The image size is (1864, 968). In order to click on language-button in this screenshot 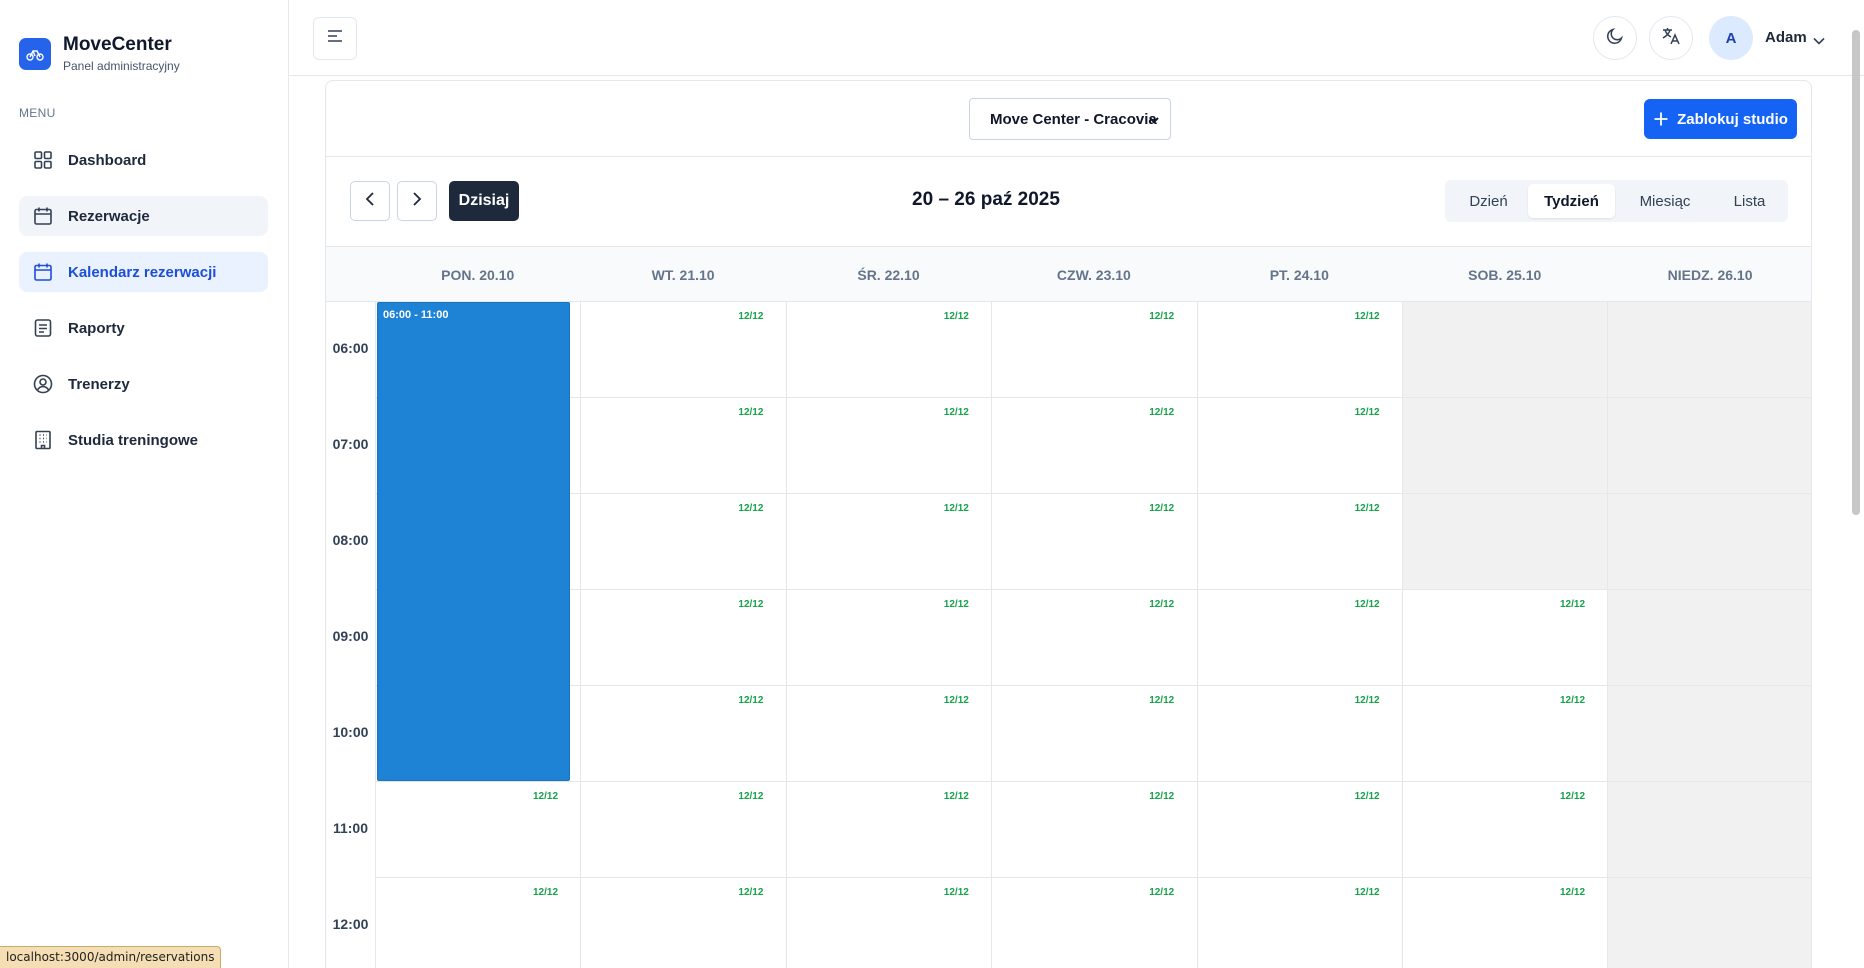, I will do `click(1671, 38)`.